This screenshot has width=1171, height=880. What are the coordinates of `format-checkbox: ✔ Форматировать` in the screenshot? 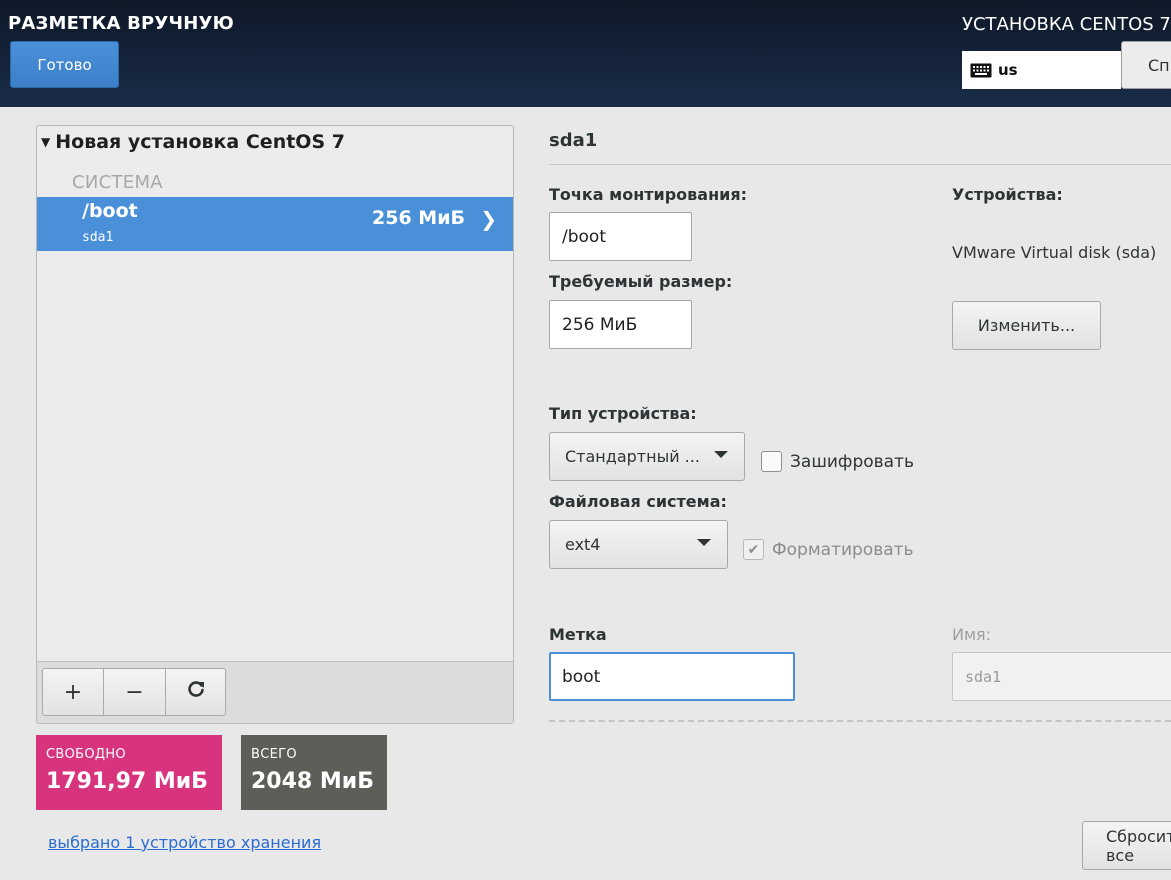 It's located at (828, 549).